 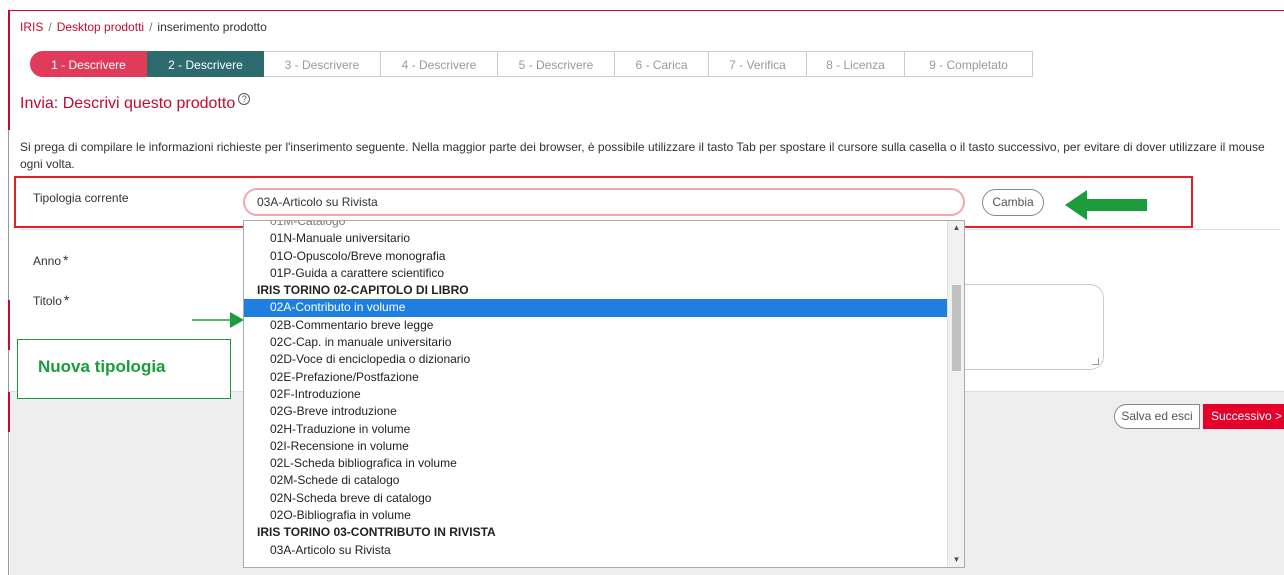 What do you see at coordinates (595, 238) in the screenshot?
I see `dropdown-option: 01N-Manuale universitario` at bounding box center [595, 238].